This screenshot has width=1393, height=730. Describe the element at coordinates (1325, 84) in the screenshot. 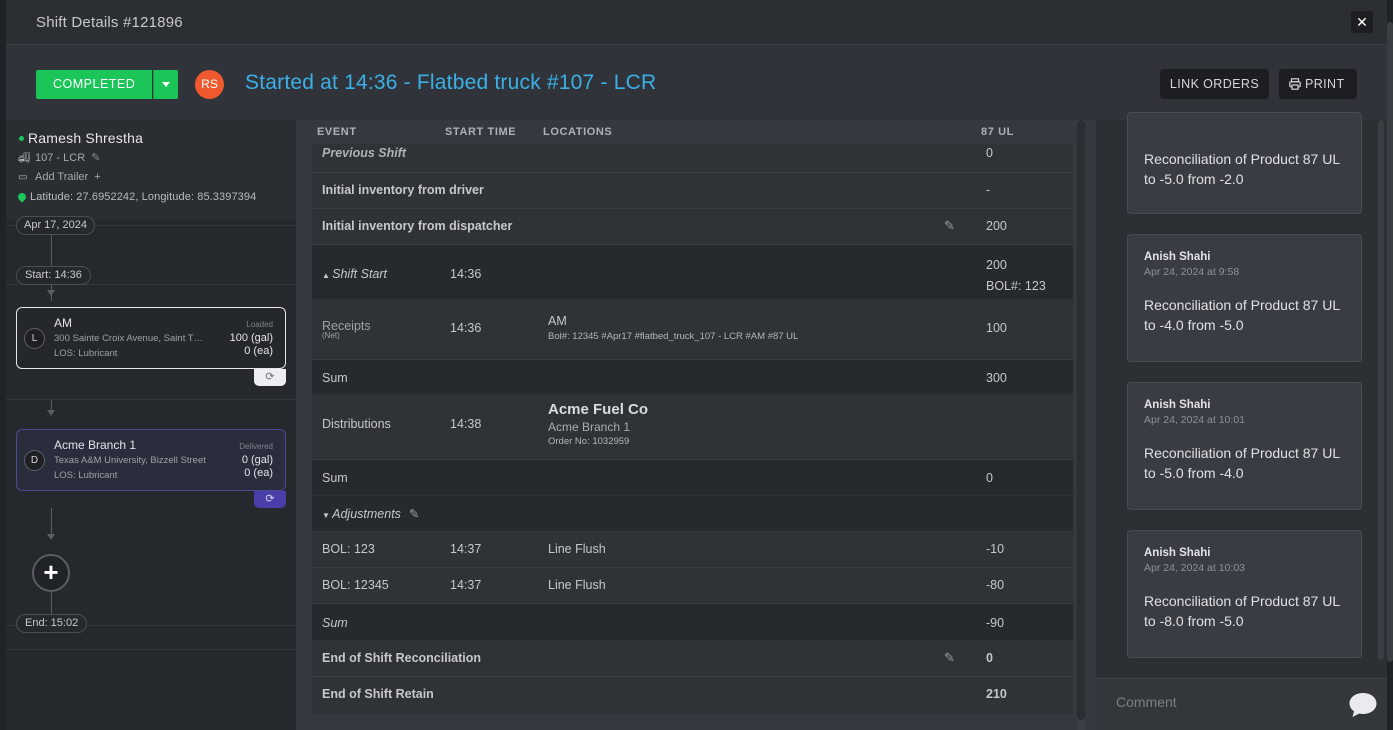

I see `print-label: PRINT` at that location.